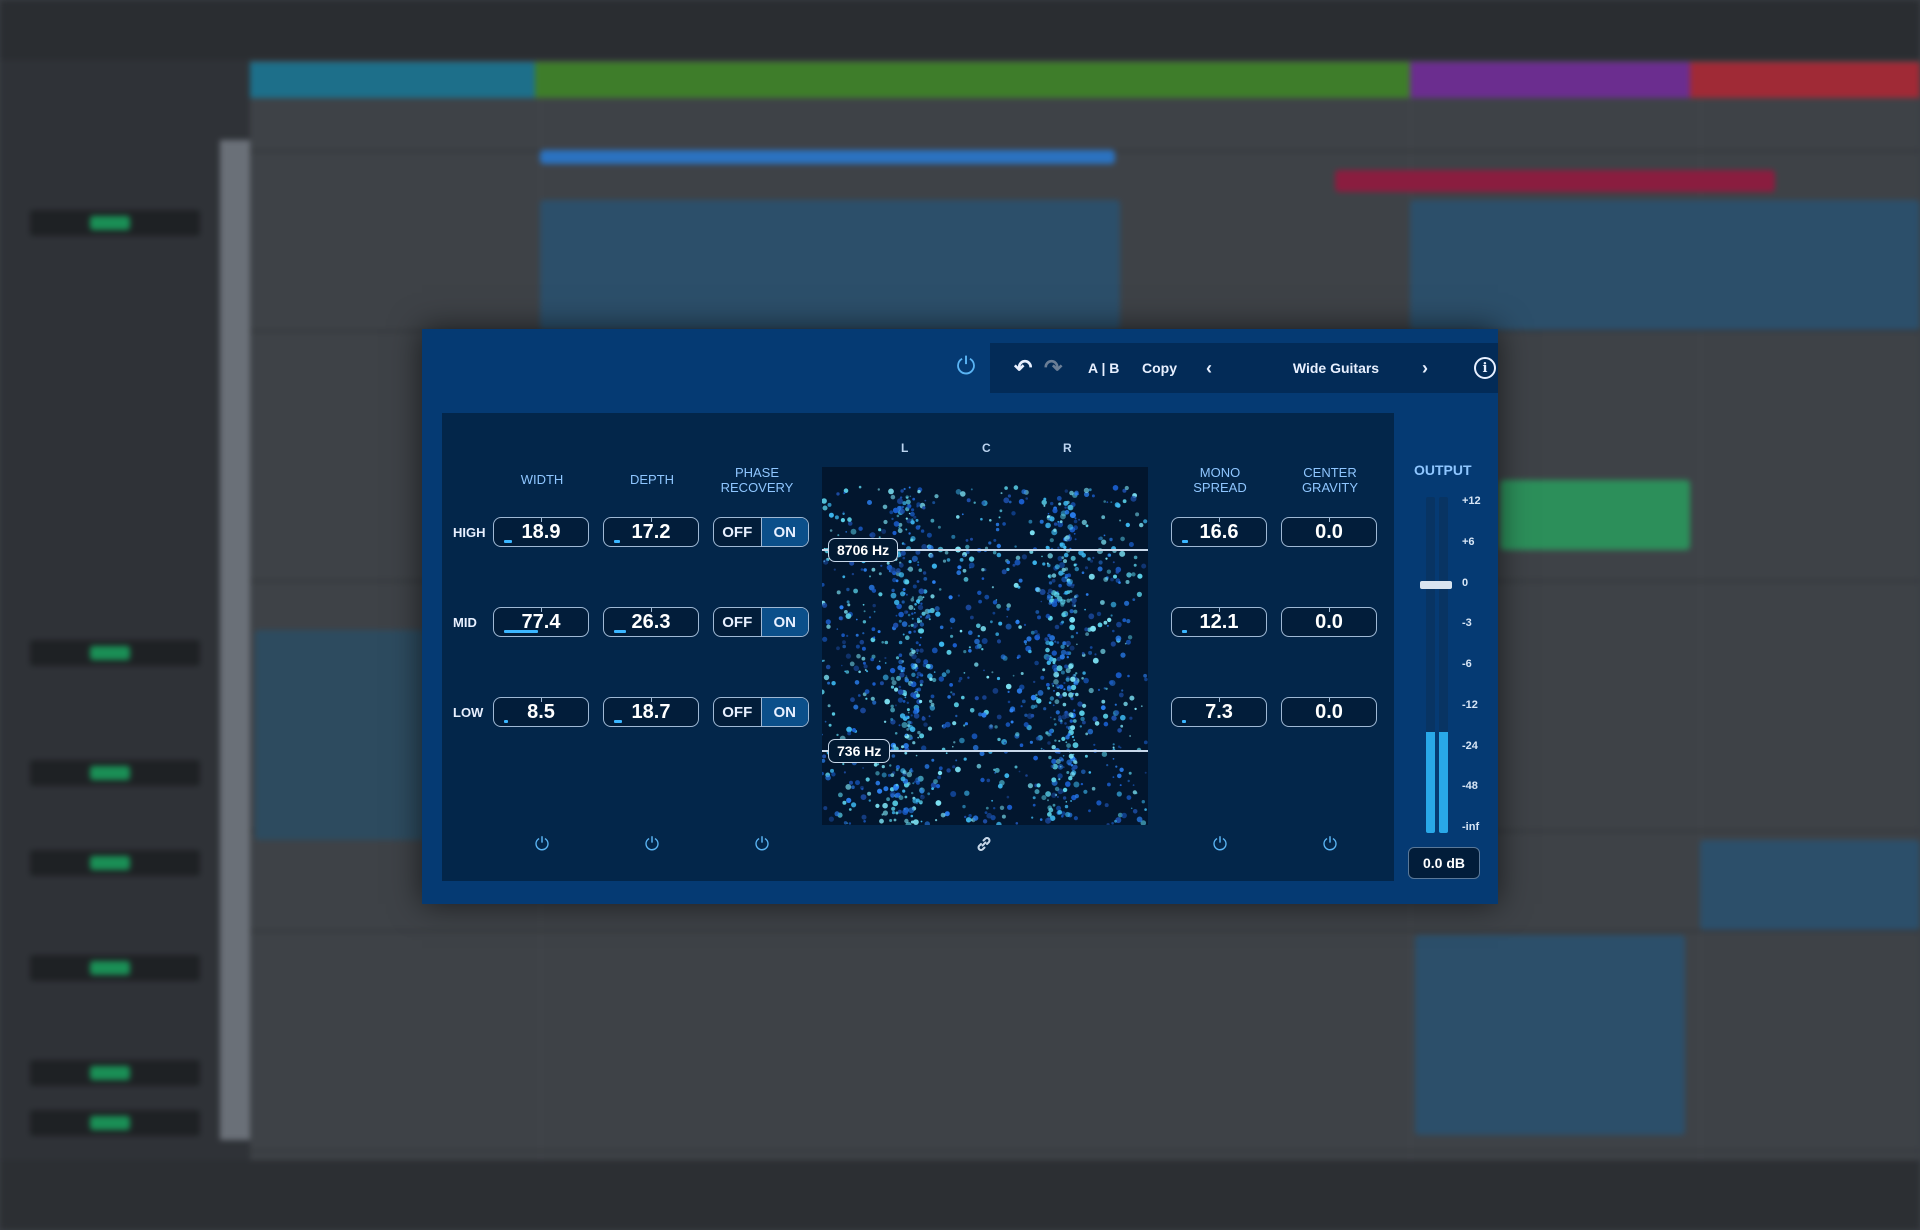  Describe the element at coordinates (757, 480) in the screenshot. I see `column-header-phase-recovery: PHASE RECOVERY` at that location.